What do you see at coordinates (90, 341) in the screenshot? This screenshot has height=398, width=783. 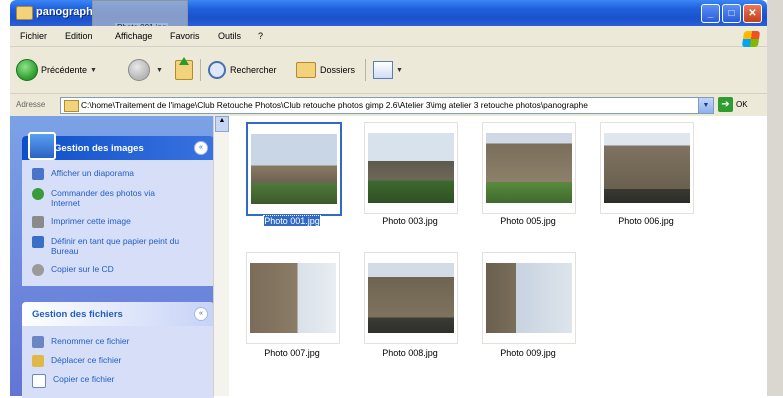 I see `task-label: Renommer ce fichier` at bounding box center [90, 341].